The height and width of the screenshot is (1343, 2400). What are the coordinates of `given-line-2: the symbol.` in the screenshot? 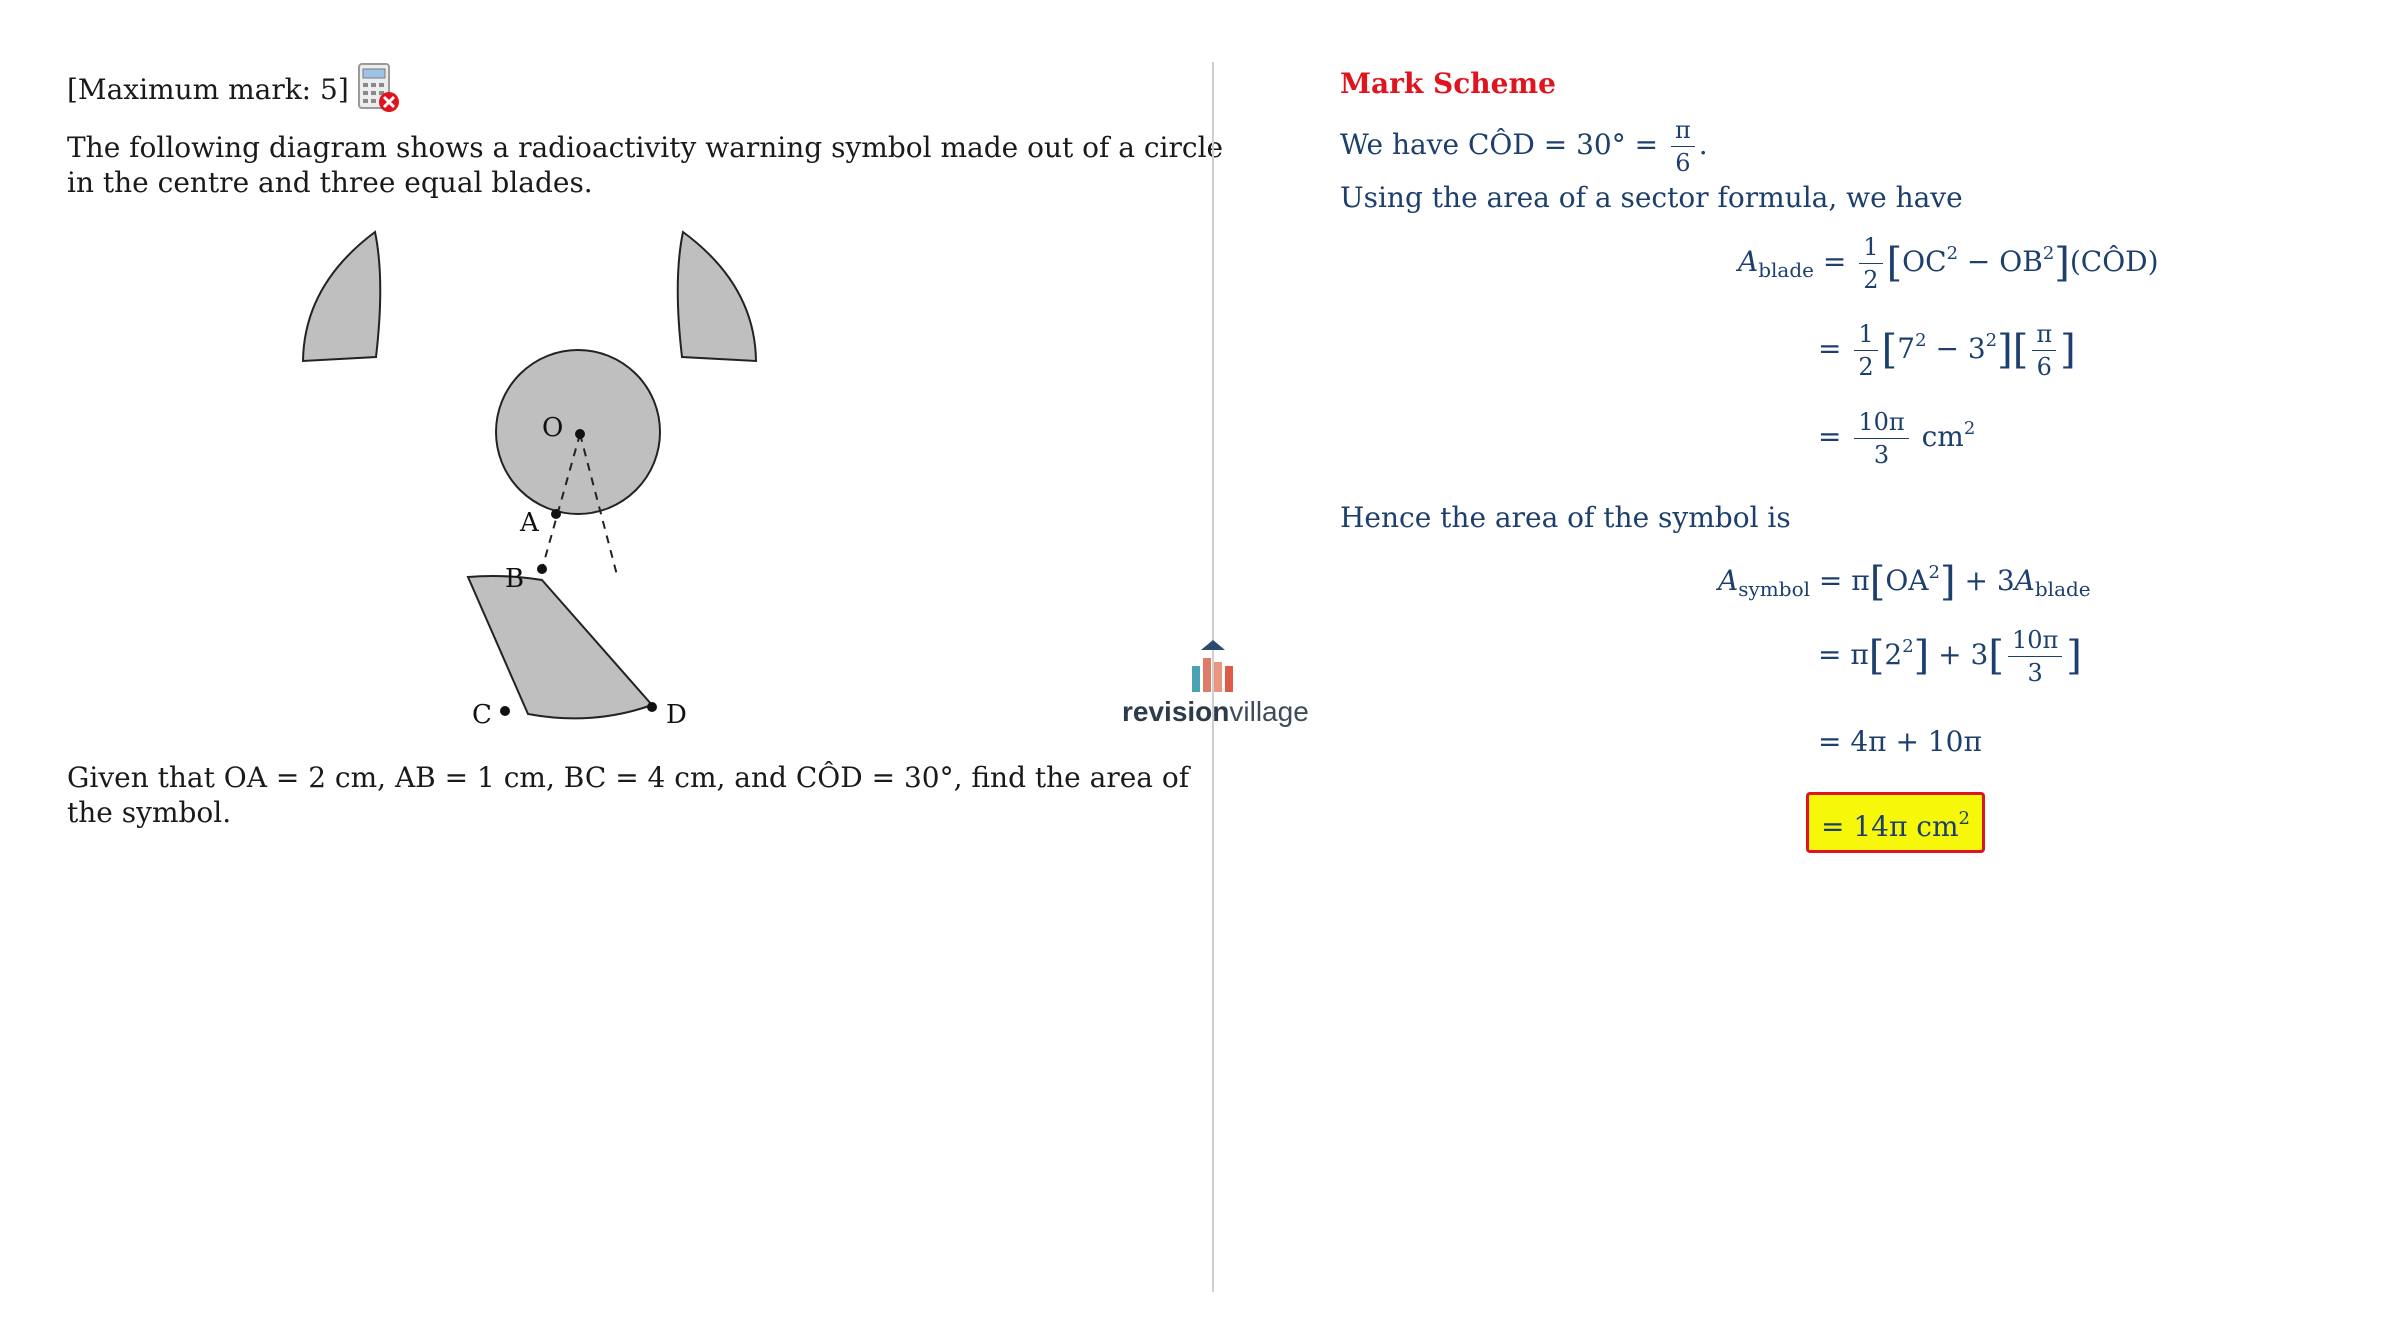 It's located at (149, 812).